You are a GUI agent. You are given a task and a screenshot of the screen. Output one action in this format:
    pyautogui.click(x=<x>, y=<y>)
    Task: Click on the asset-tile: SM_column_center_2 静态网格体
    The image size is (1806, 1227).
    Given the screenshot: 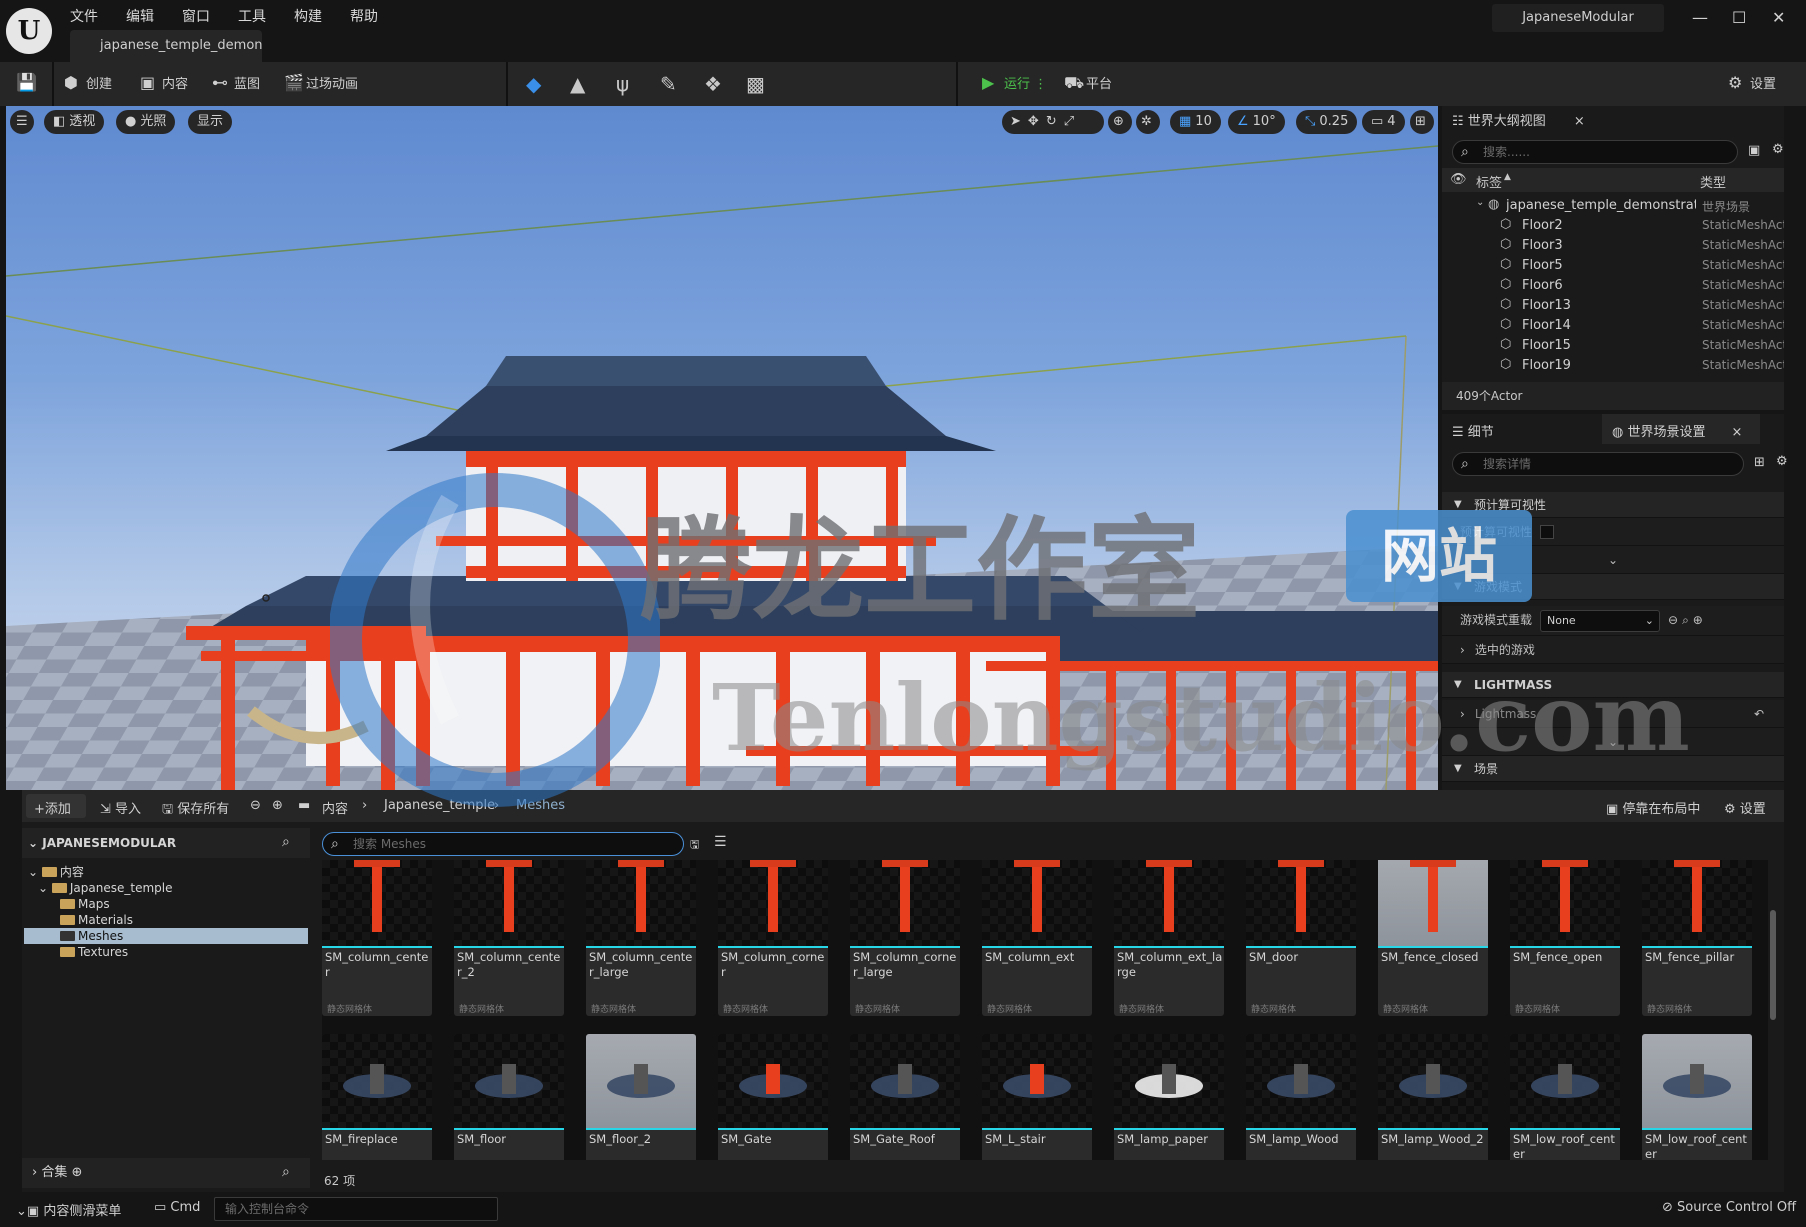 What is the action you would take?
    pyautogui.click(x=509, y=938)
    